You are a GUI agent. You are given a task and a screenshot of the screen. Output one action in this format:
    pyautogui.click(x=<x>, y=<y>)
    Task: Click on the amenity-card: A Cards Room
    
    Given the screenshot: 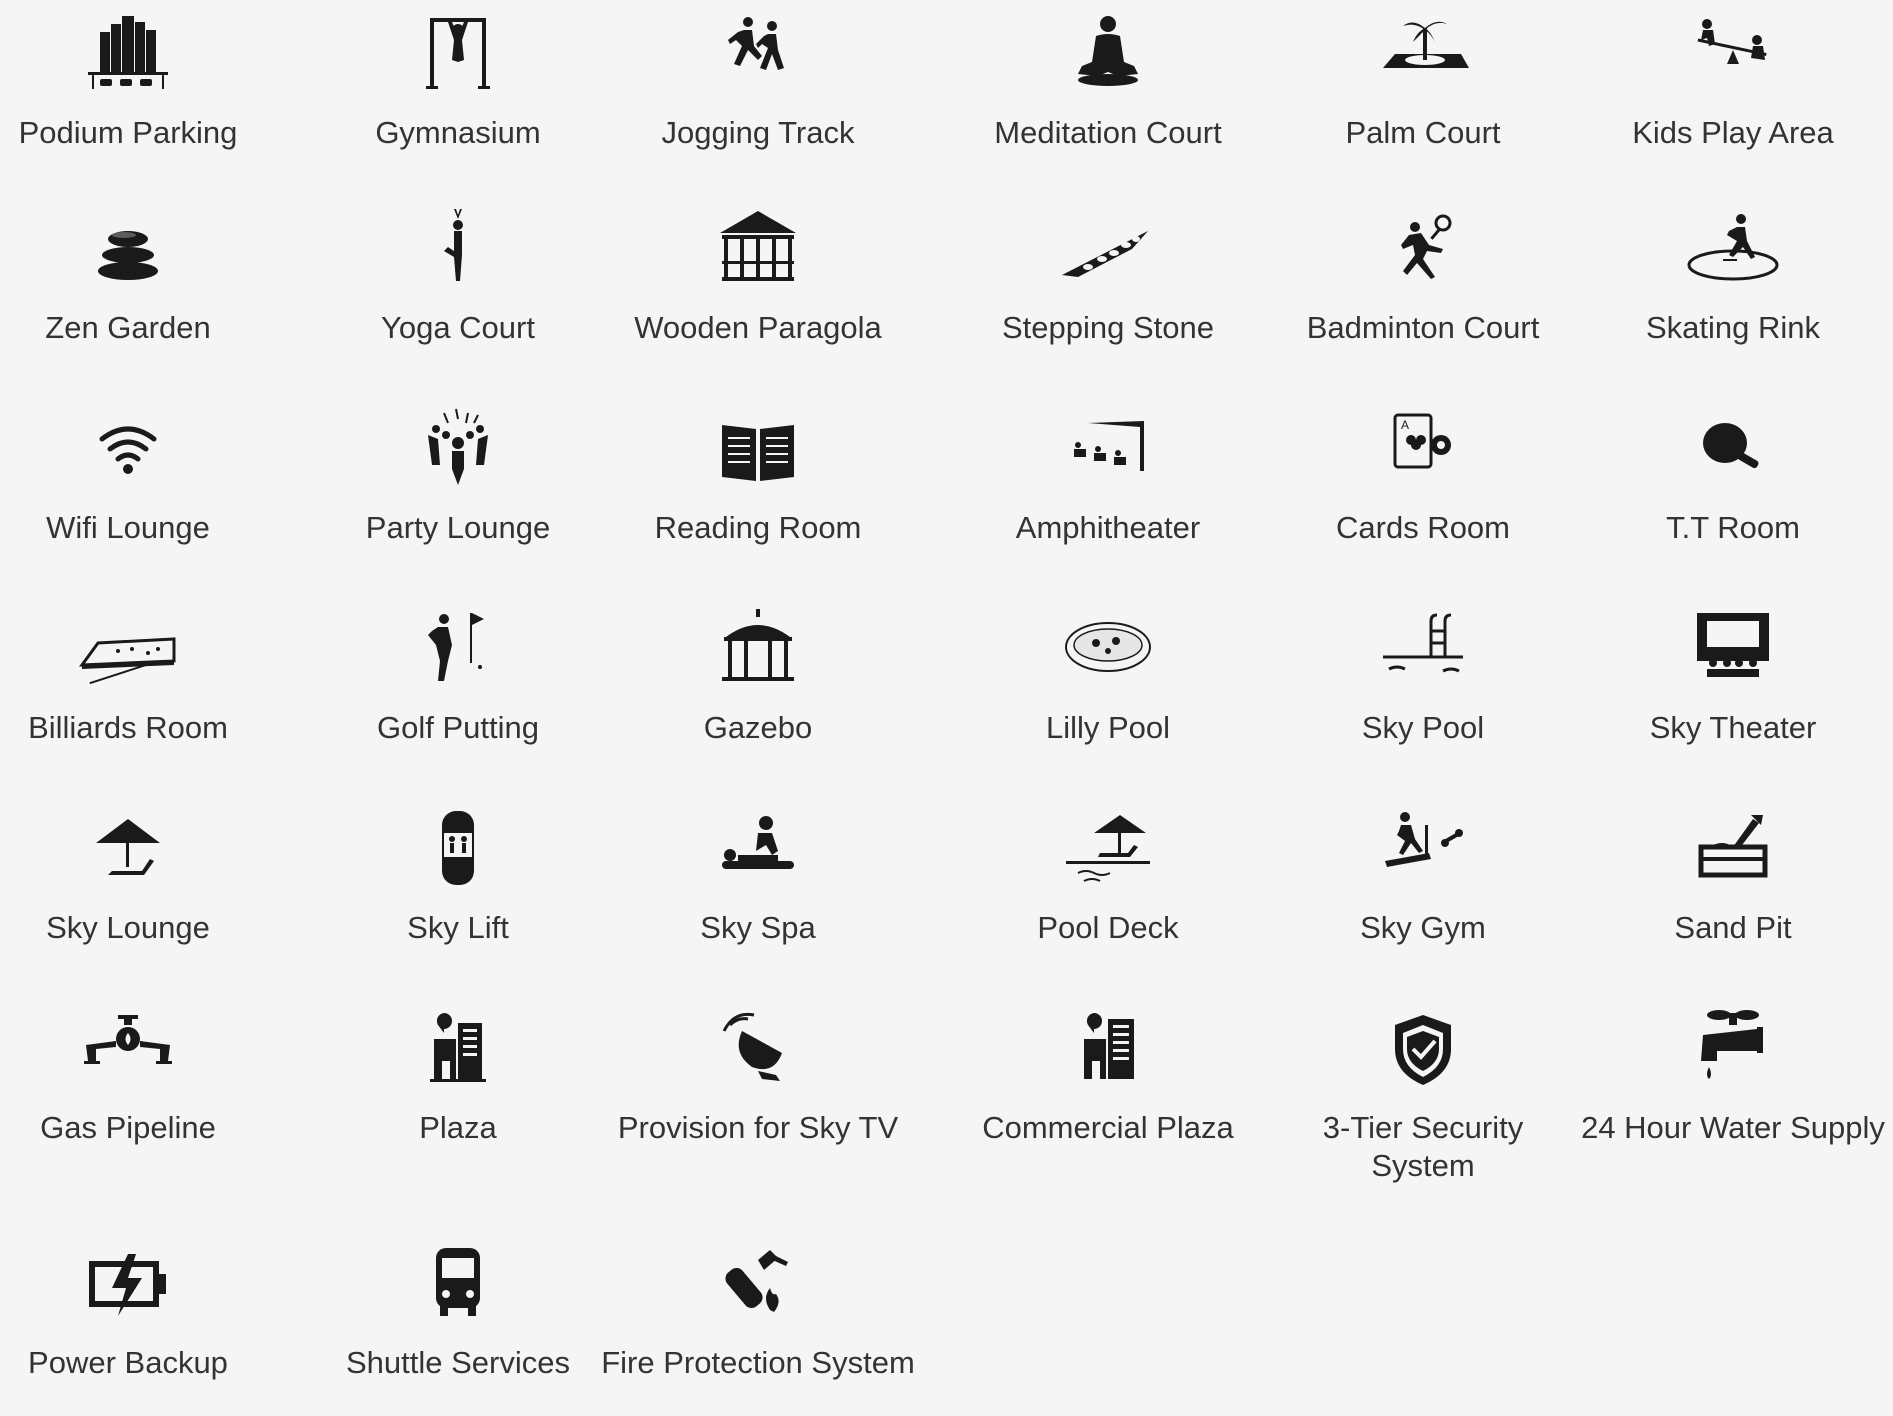 What is the action you would take?
    pyautogui.click(x=1423, y=476)
    